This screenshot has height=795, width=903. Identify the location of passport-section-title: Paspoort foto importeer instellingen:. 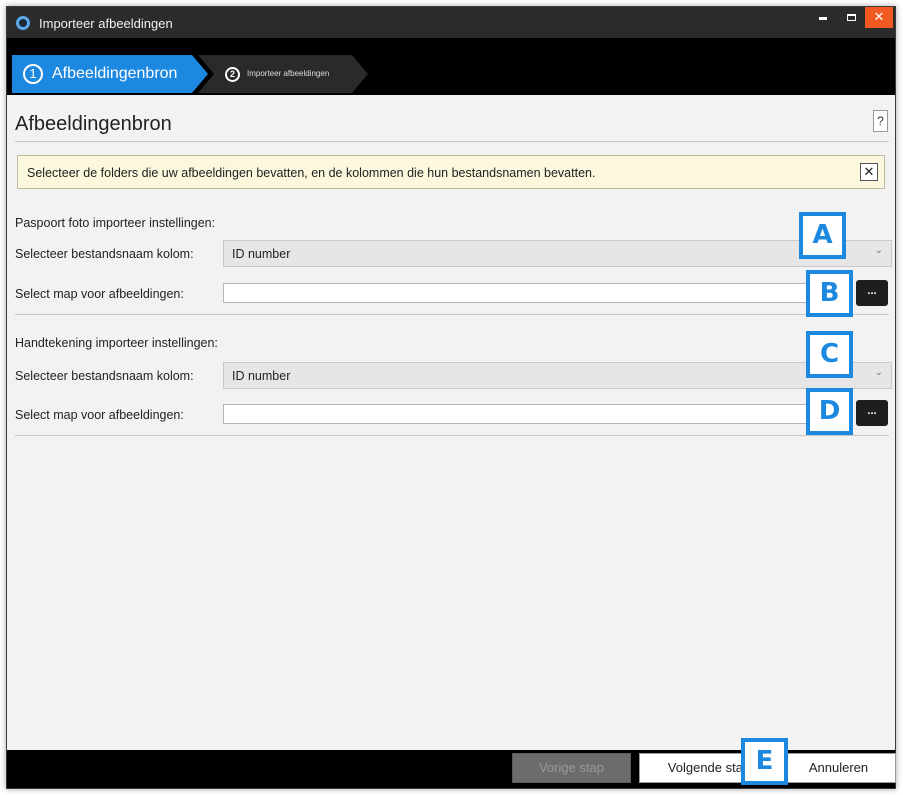
(115, 223).